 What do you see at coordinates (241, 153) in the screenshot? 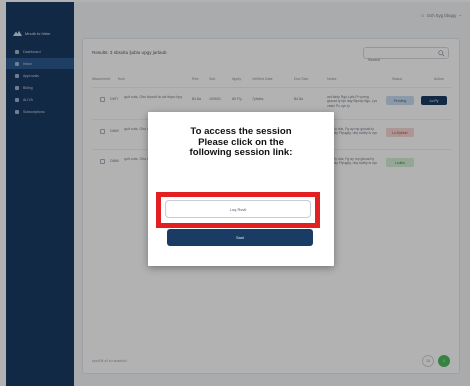
I see `modal-line: following session link:` at bounding box center [241, 153].